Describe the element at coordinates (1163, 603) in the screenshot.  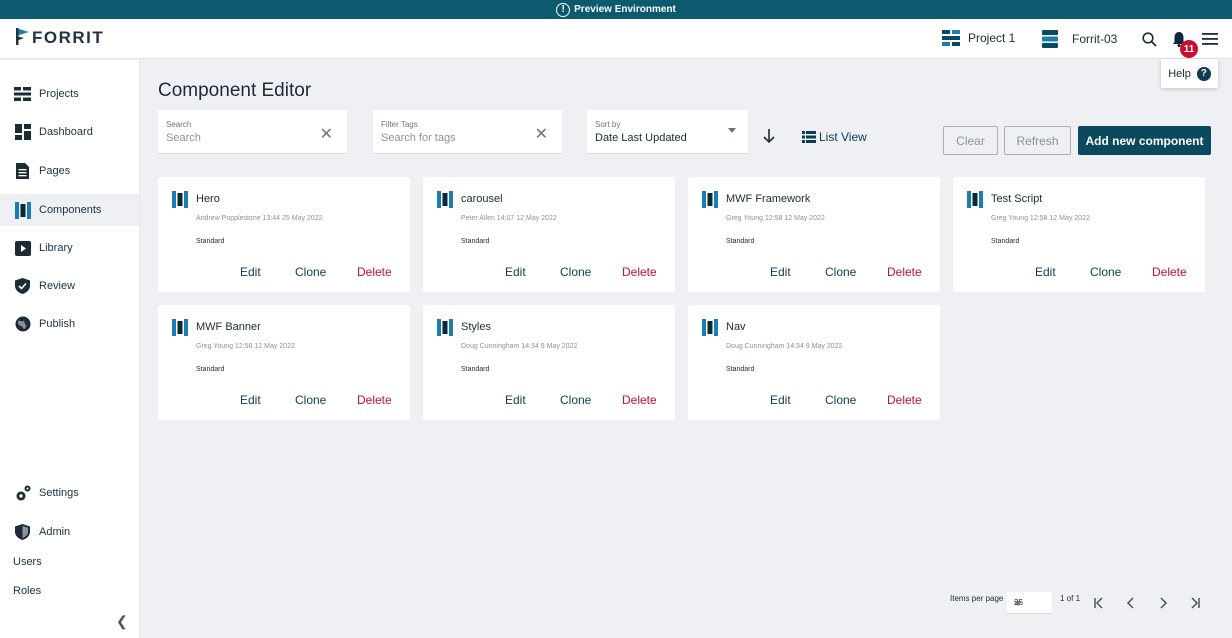
I see `next-page-icon` at that location.